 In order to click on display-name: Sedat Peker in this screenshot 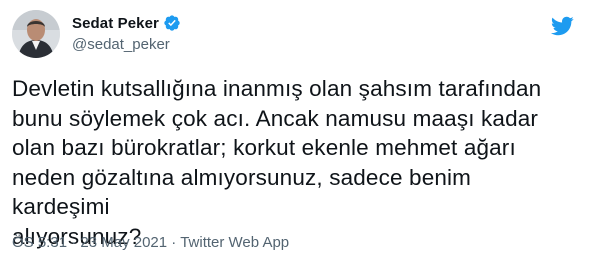, I will do `click(115, 23)`.